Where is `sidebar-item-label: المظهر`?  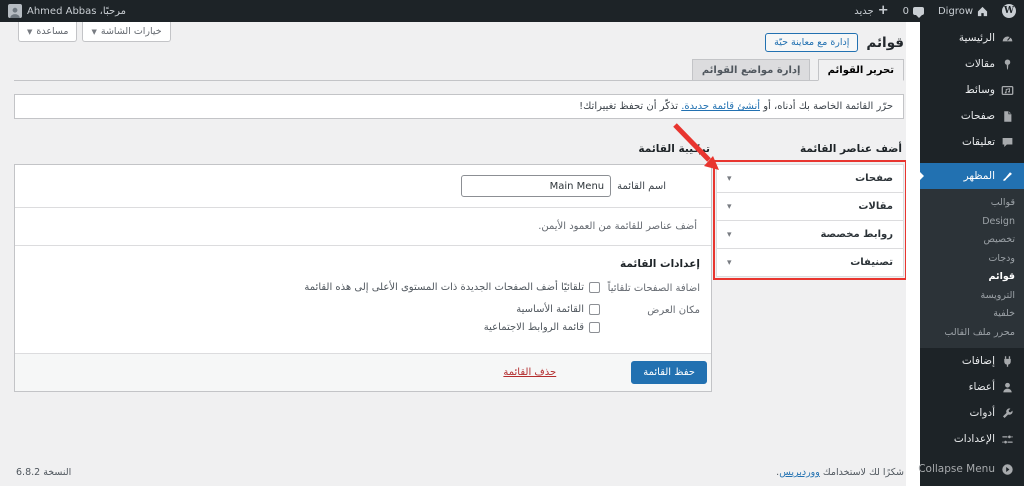
sidebar-item-label: المظهر is located at coordinates (979, 176).